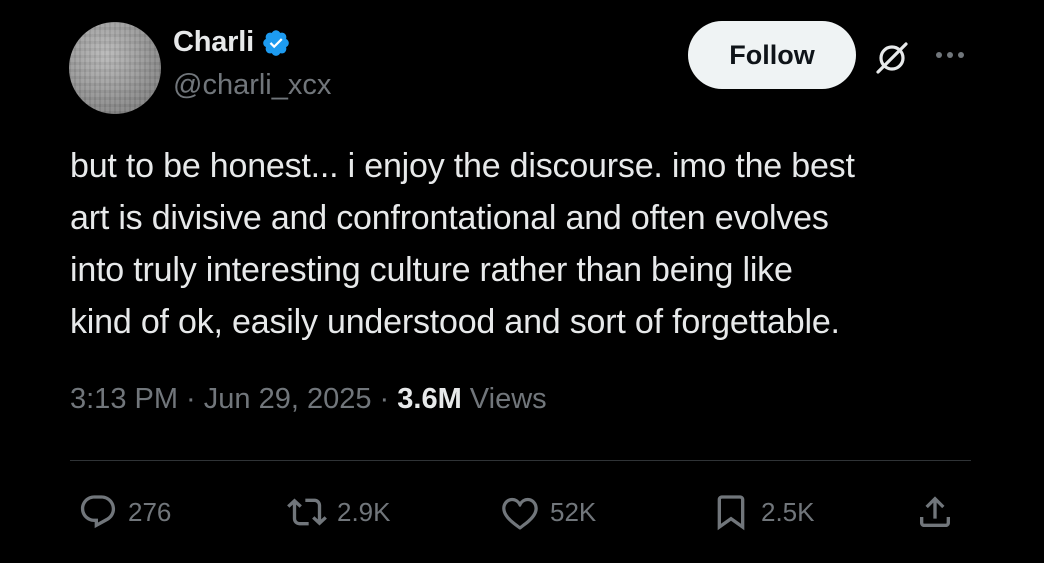 The width and height of the screenshot is (1044, 563). I want to click on follow-button: Follow, so click(772, 55).